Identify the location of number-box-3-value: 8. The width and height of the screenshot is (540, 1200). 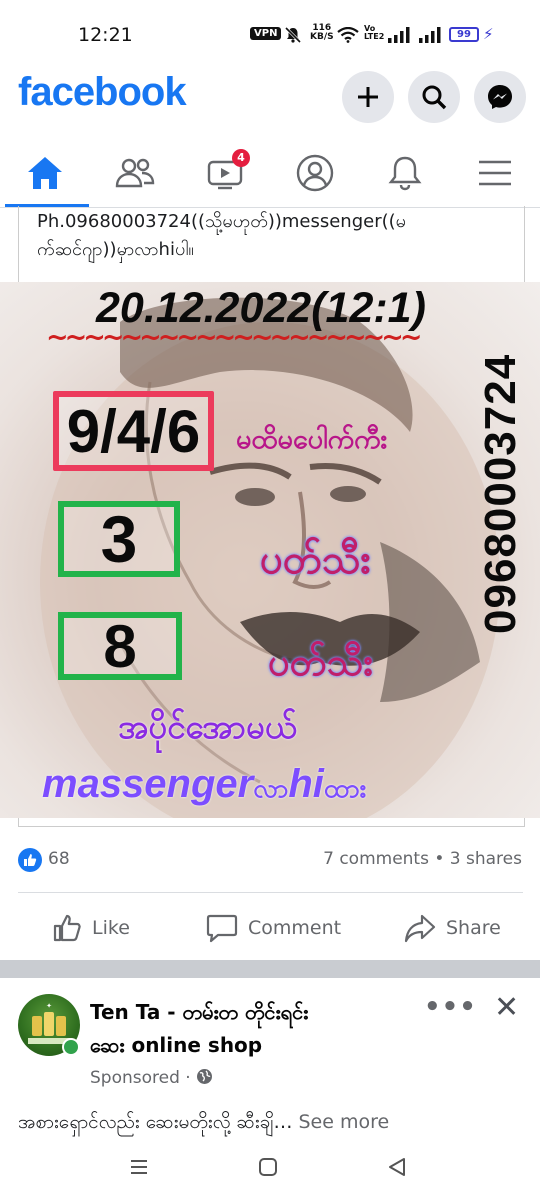
(120, 646).